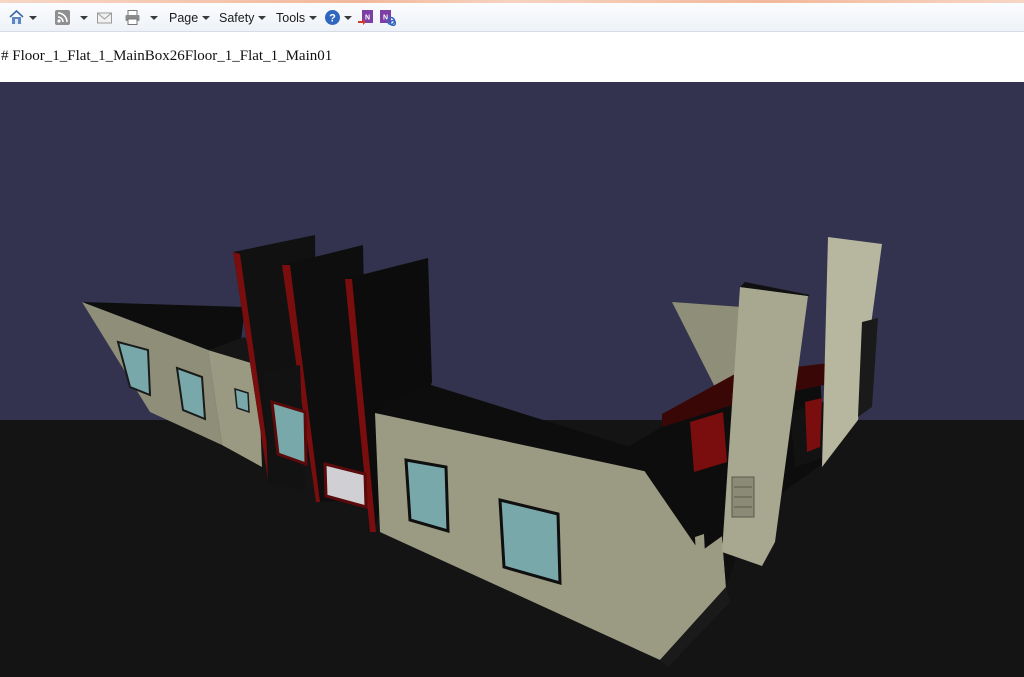  What do you see at coordinates (132, 17) in the screenshot?
I see `print-icon` at bounding box center [132, 17].